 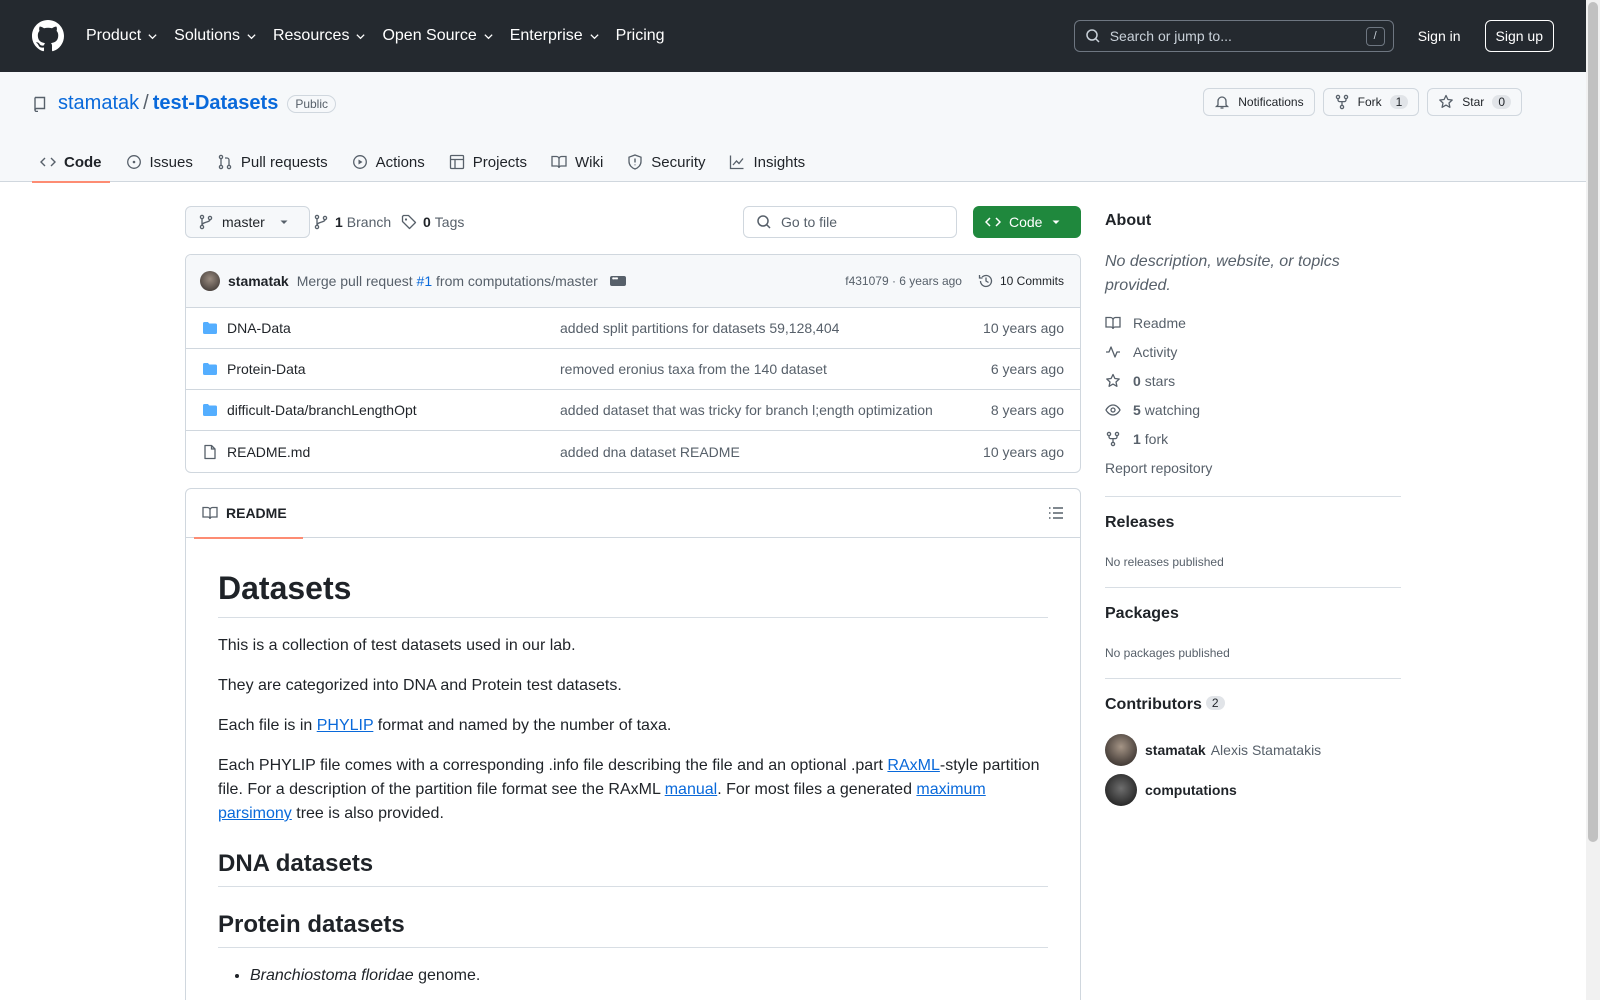 What do you see at coordinates (206, 222) in the screenshot?
I see `git-branch-icon` at bounding box center [206, 222].